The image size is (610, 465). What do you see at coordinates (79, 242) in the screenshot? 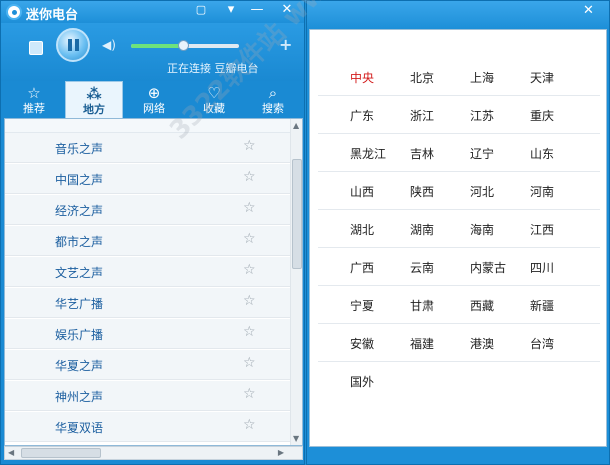
I see `station-name: 都市之声` at bounding box center [79, 242].